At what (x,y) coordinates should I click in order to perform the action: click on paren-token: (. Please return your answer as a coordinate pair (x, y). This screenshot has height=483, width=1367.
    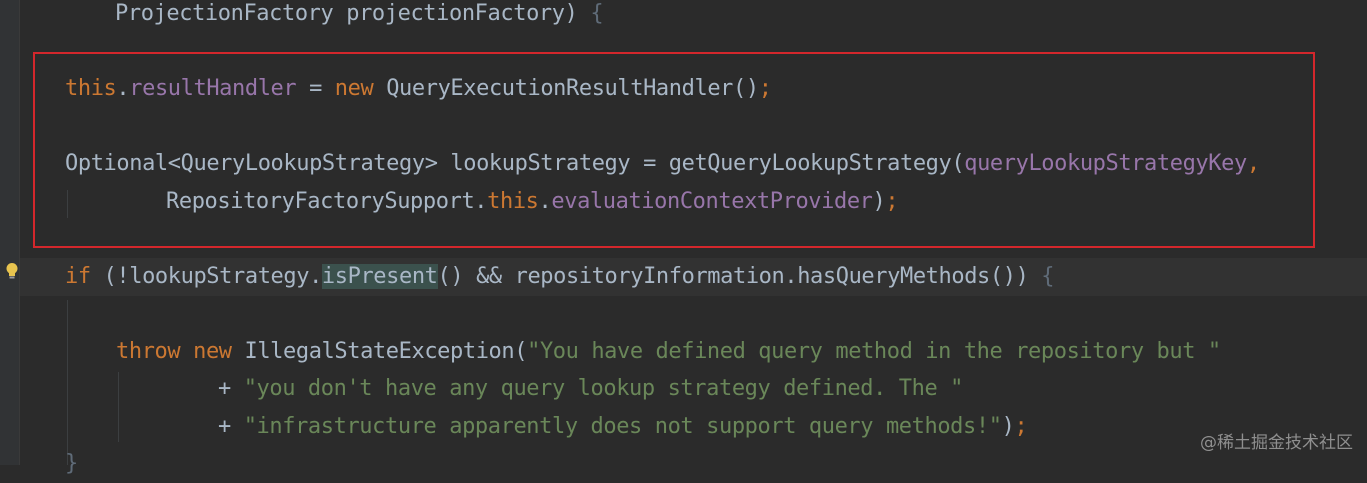
    Looking at the image, I should click on (521, 351).